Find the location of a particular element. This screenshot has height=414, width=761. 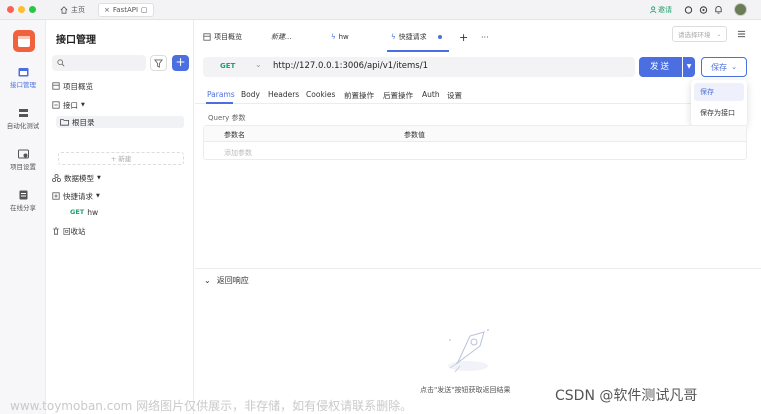

method-select: GET is located at coordinates (227, 66).